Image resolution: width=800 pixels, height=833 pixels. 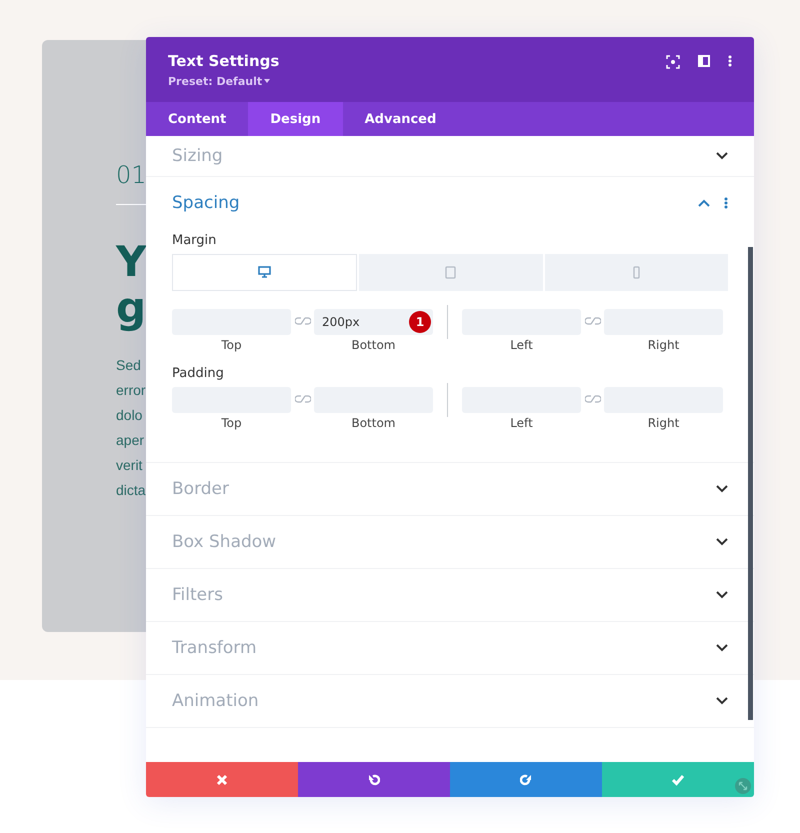 What do you see at coordinates (224, 61) in the screenshot?
I see `window-title: Text Settings` at bounding box center [224, 61].